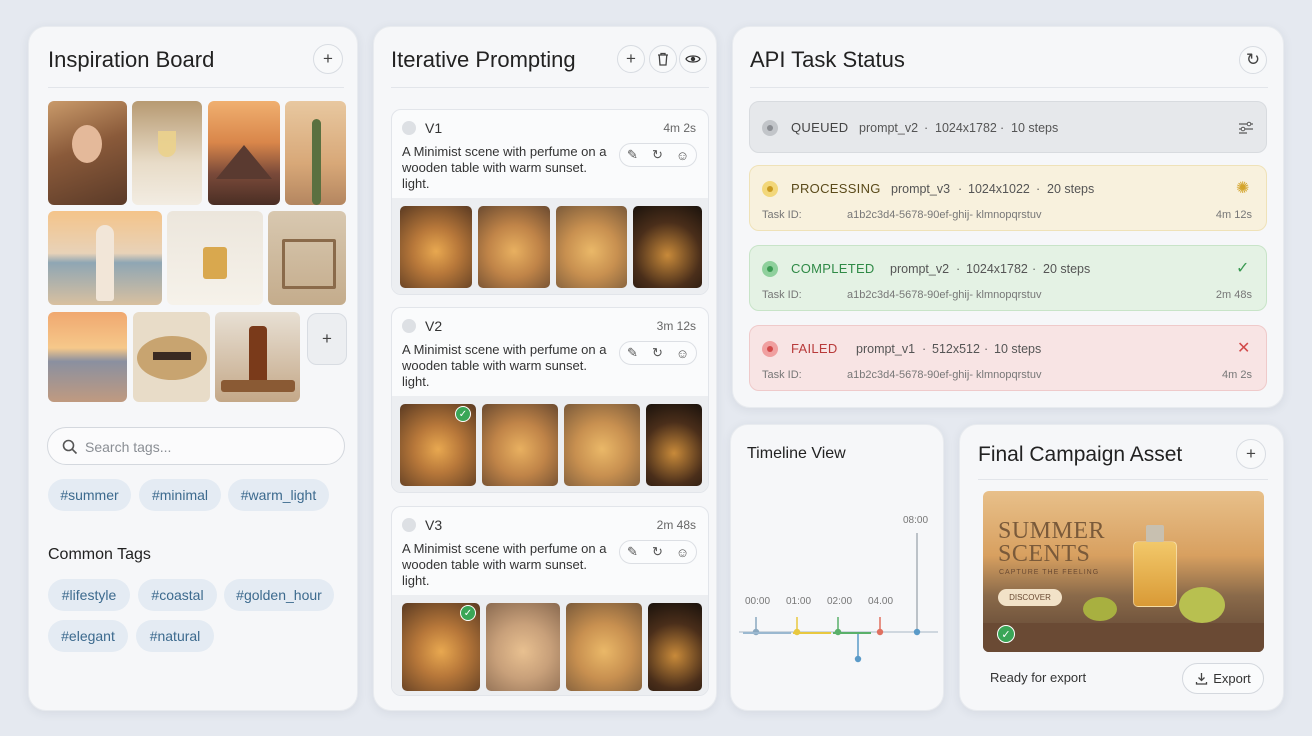 The image size is (1312, 736). What do you see at coordinates (215, 258) in the screenshot?
I see `inspiration-image-perfume-bottle` at bounding box center [215, 258].